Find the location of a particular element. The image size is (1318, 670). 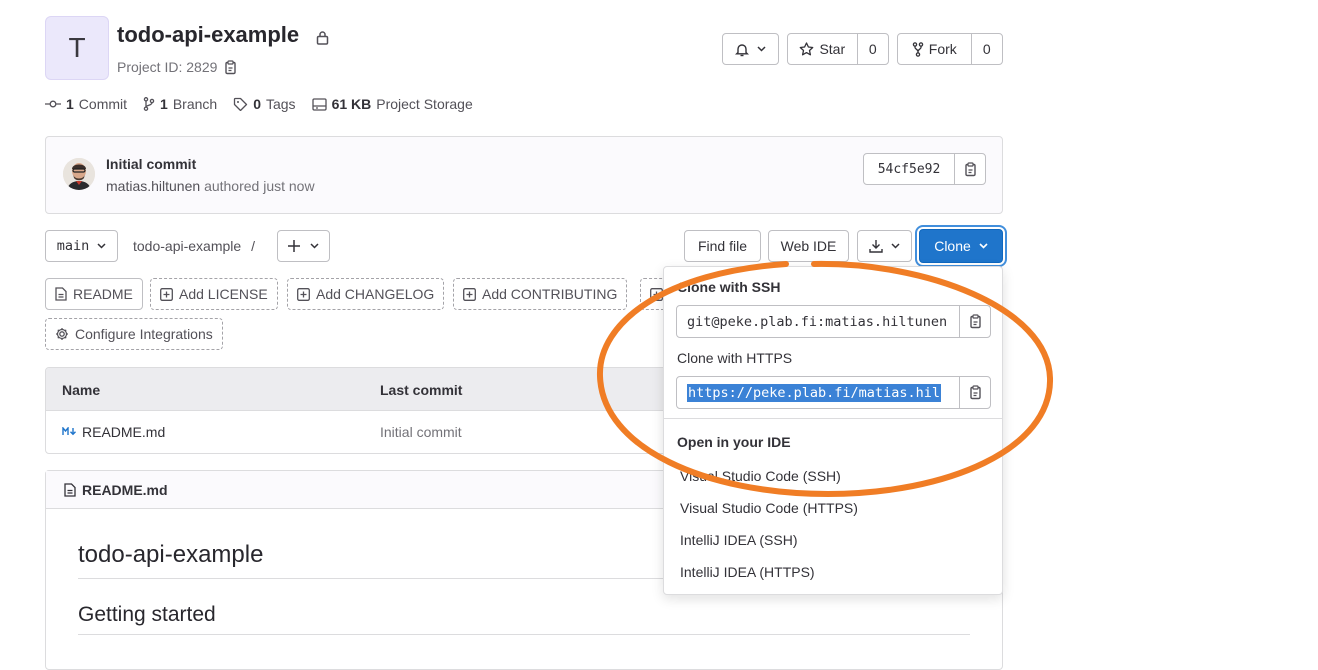

col-last-commit: Last commit is located at coordinates (421, 390).